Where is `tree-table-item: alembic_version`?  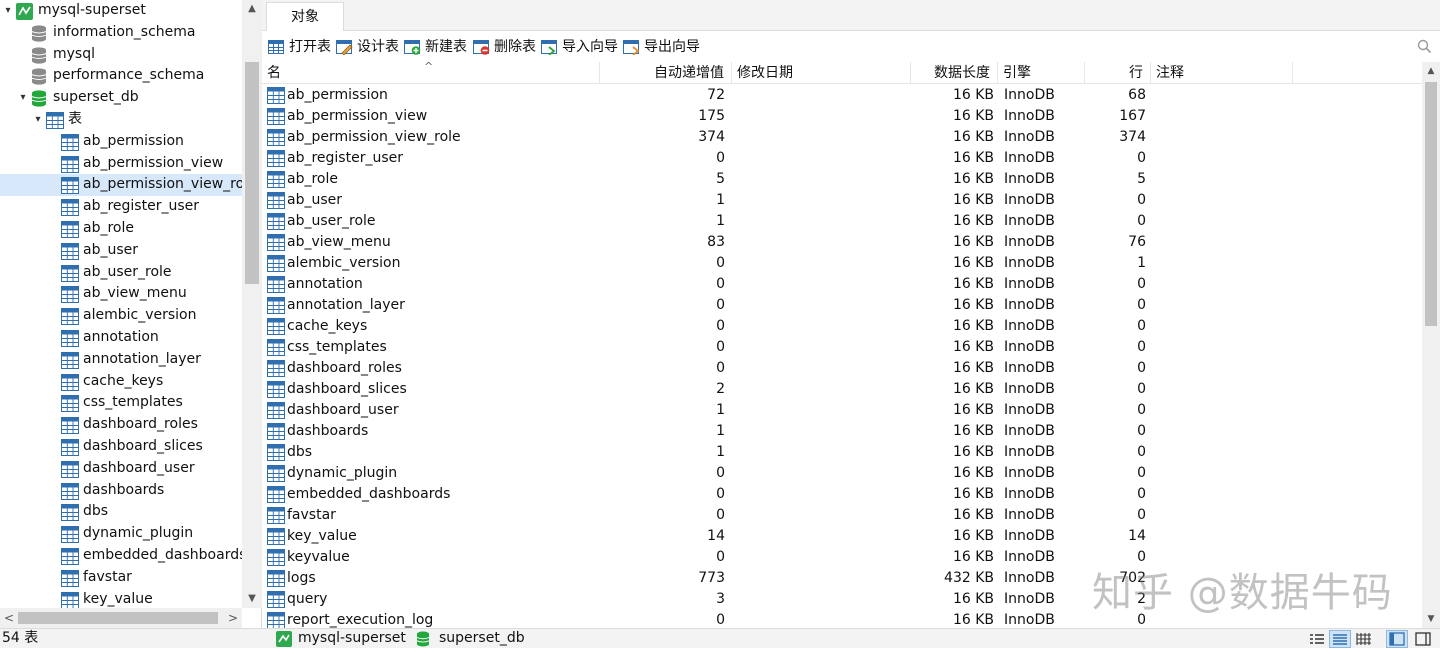
tree-table-item: alembic_version is located at coordinates (121, 316).